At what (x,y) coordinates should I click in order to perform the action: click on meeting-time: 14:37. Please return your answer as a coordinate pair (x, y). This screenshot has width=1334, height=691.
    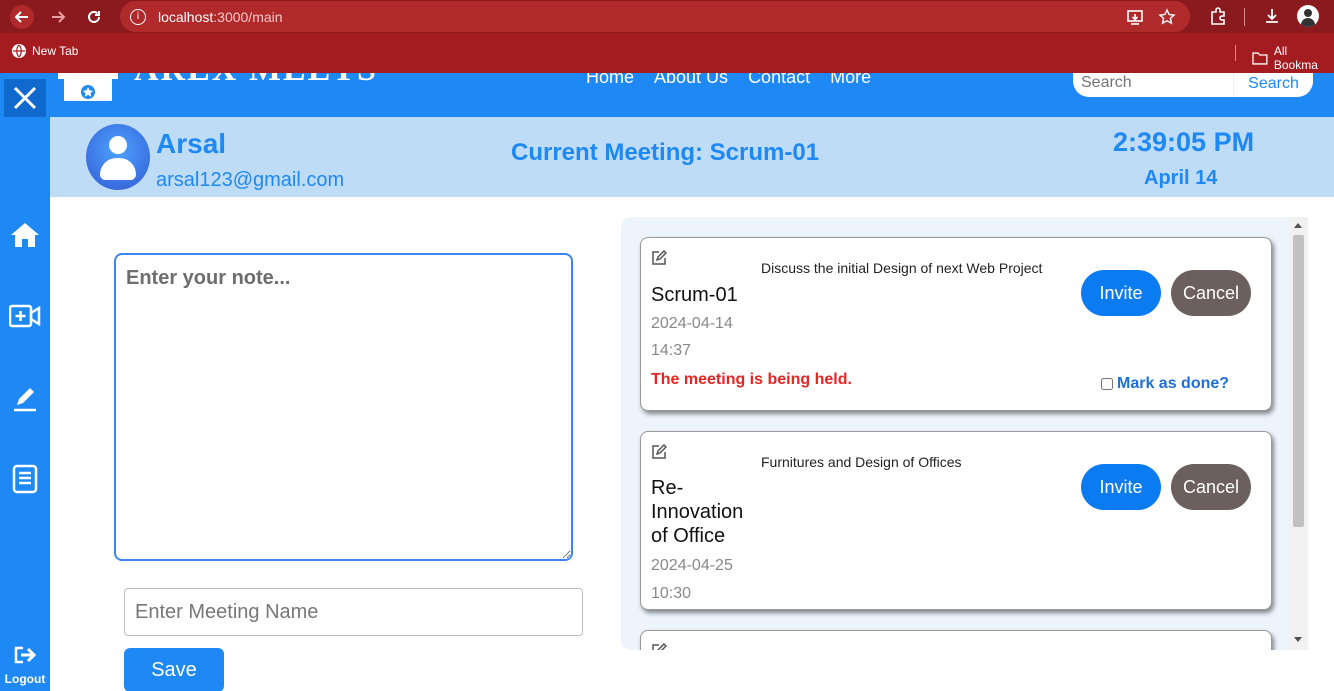
    Looking at the image, I should click on (671, 350).